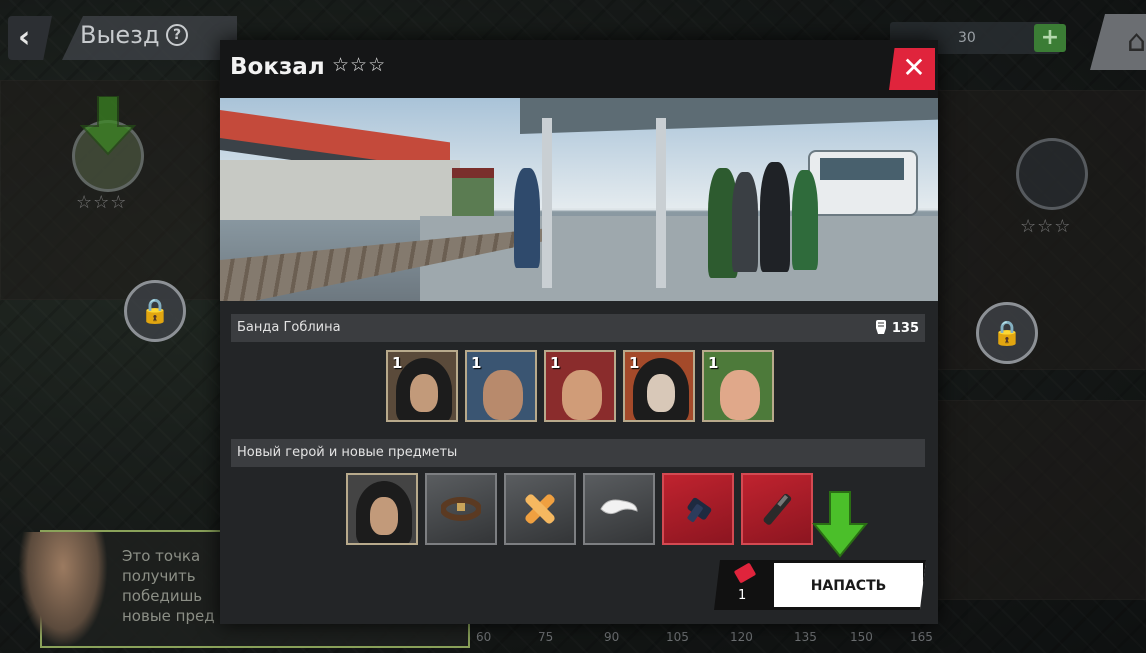 Image resolution: width=1146 pixels, height=653 pixels. What do you see at coordinates (679, 258) in the screenshot?
I see `scene-platform` at bounding box center [679, 258].